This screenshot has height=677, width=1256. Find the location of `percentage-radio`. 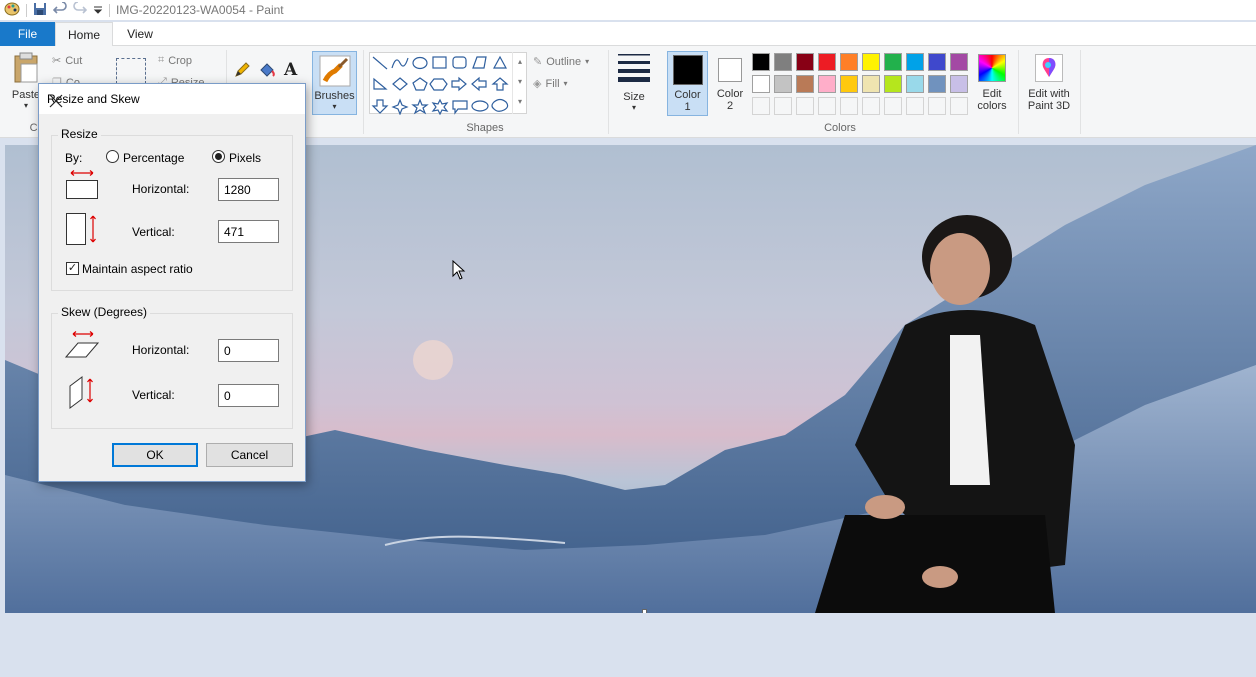

percentage-radio is located at coordinates (112, 156).